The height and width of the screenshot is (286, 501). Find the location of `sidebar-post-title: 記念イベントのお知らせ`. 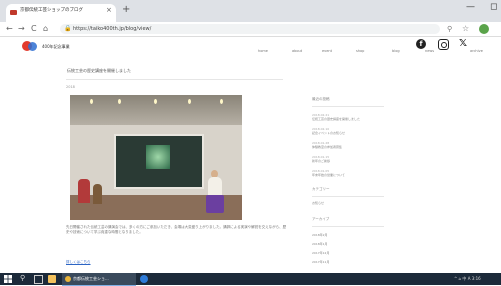

sidebar-post-title: 記念イベントのお知らせ is located at coordinates (348, 133).